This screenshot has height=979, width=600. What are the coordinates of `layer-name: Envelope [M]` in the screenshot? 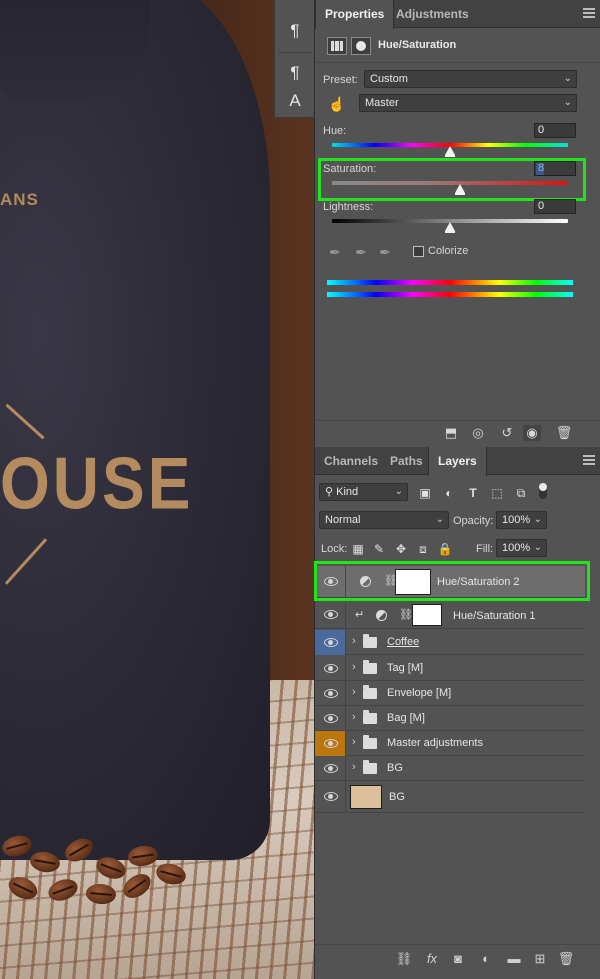 It's located at (419, 693).